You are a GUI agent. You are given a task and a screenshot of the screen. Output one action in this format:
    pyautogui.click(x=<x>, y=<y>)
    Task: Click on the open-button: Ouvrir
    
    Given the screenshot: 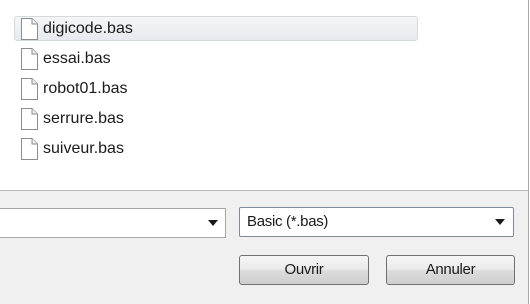 What is the action you would take?
    pyautogui.click(x=304, y=270)
    